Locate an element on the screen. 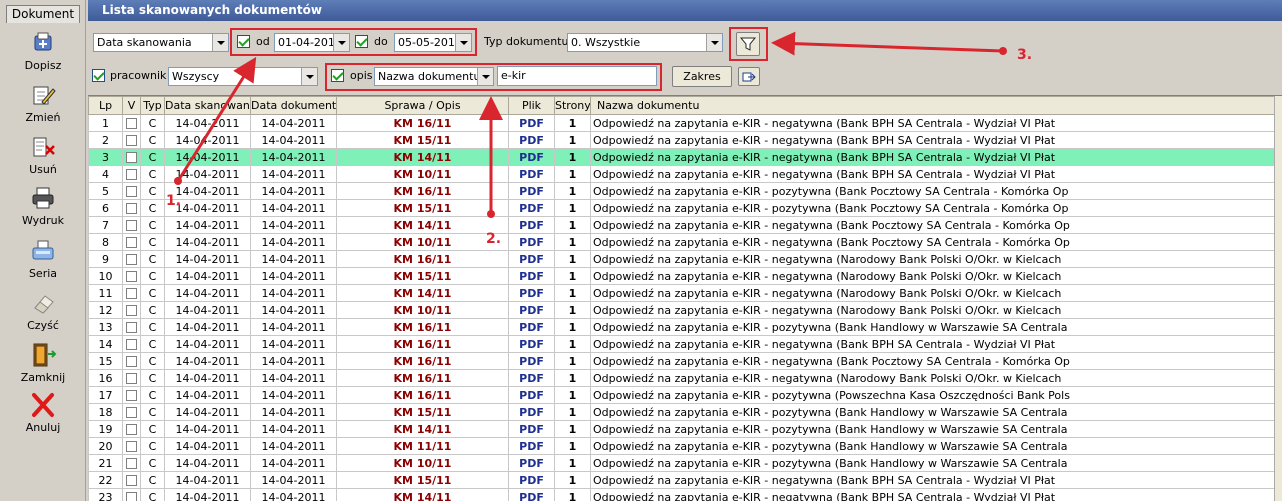 The width and height of the screenshot is (1282, 501). date-field-select: Data skanowania is located at coordinates (161, 42).